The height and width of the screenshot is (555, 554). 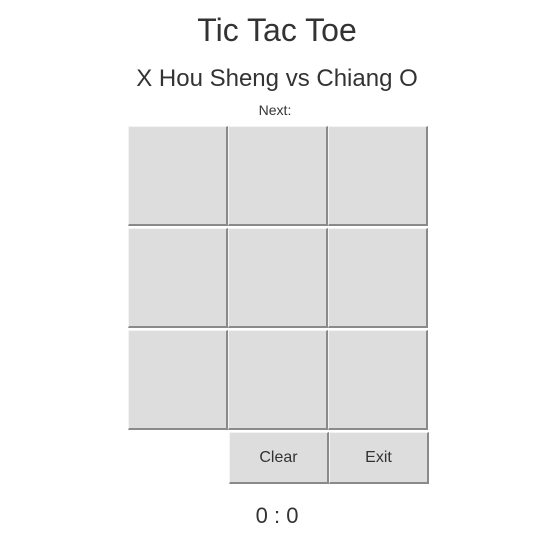 I want to click on player-x-label: X Hou Sheng, so click(x=208, y=78).